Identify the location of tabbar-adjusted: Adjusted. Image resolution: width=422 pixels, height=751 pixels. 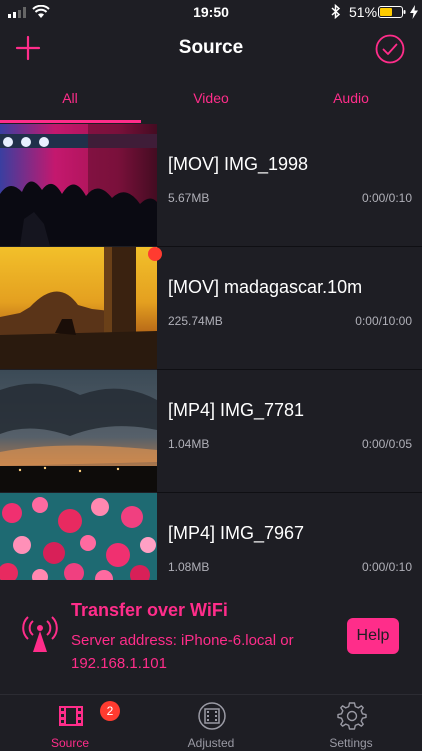
(211, 723).